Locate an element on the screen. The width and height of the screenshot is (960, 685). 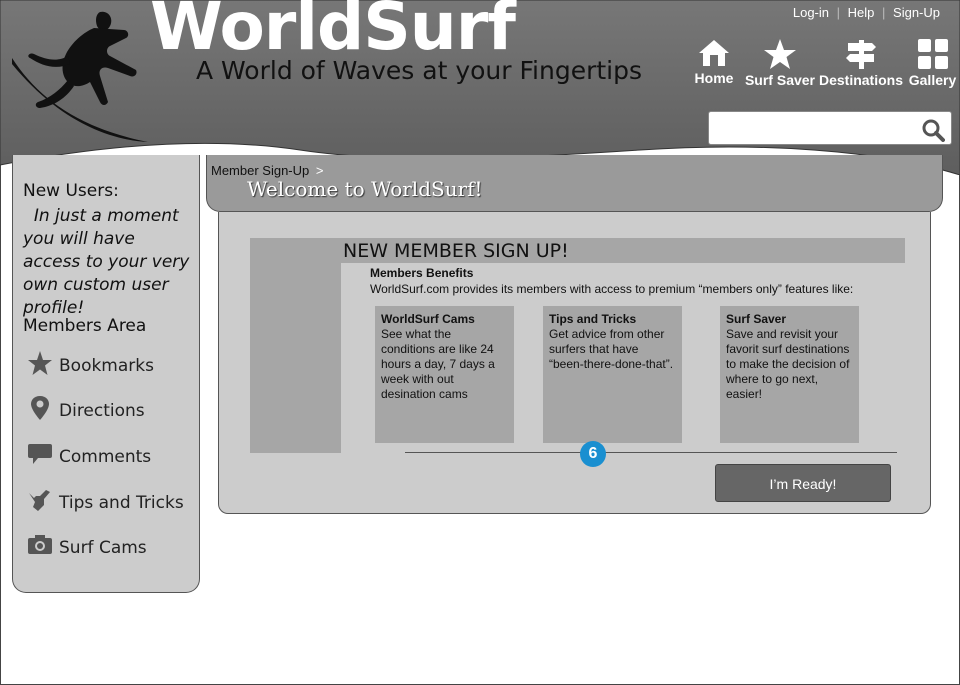
new-users-heading: New Users: is located at coordinates (71, 191).